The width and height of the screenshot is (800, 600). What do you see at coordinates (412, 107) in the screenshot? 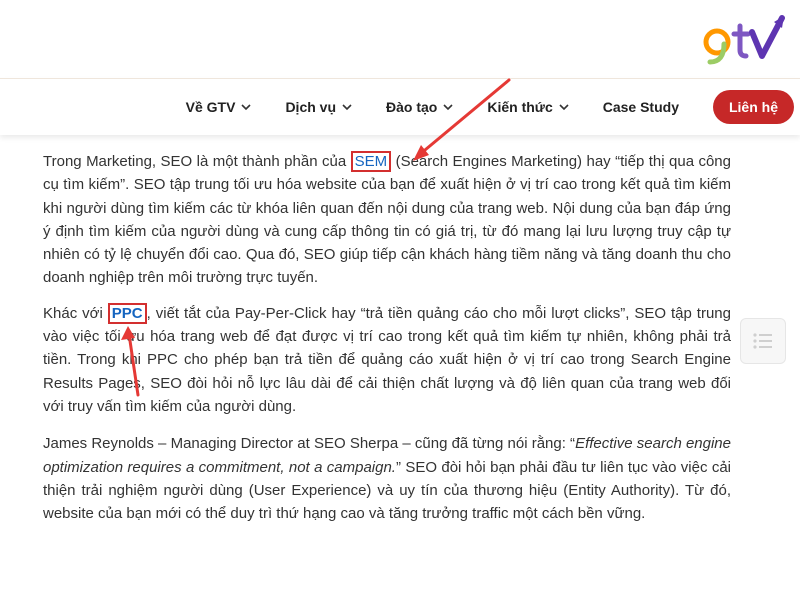
I see `nav-item-label: Đào tạo` at bounding box center [412, 107].